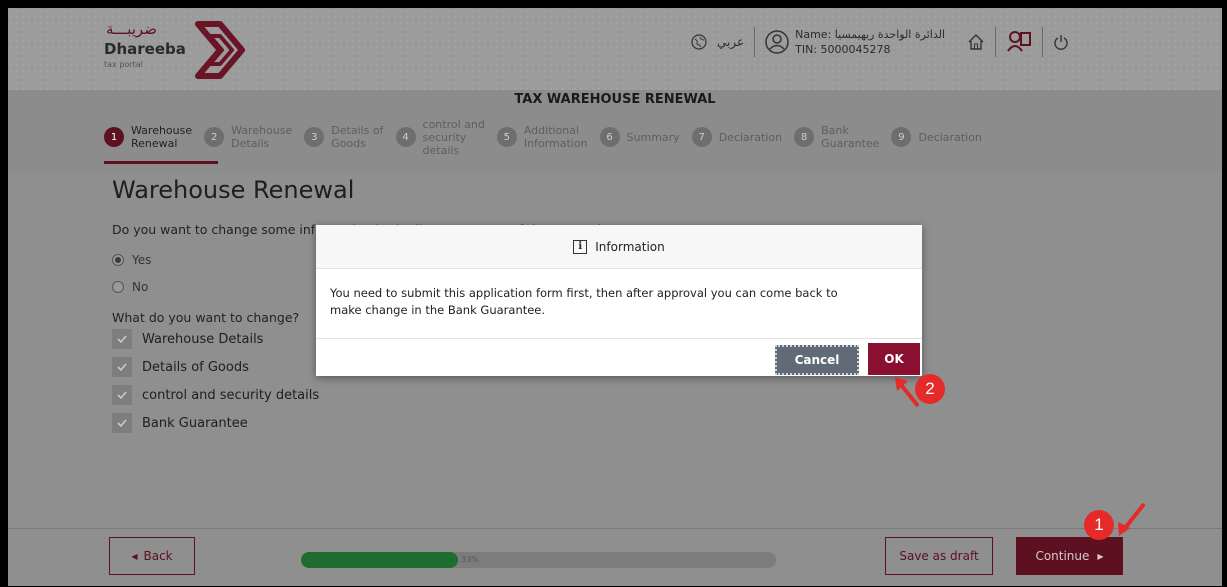  Describe the element at coordinates (930, 389) in the screenshot. I see `annotation-badge-2: 2` at that location.